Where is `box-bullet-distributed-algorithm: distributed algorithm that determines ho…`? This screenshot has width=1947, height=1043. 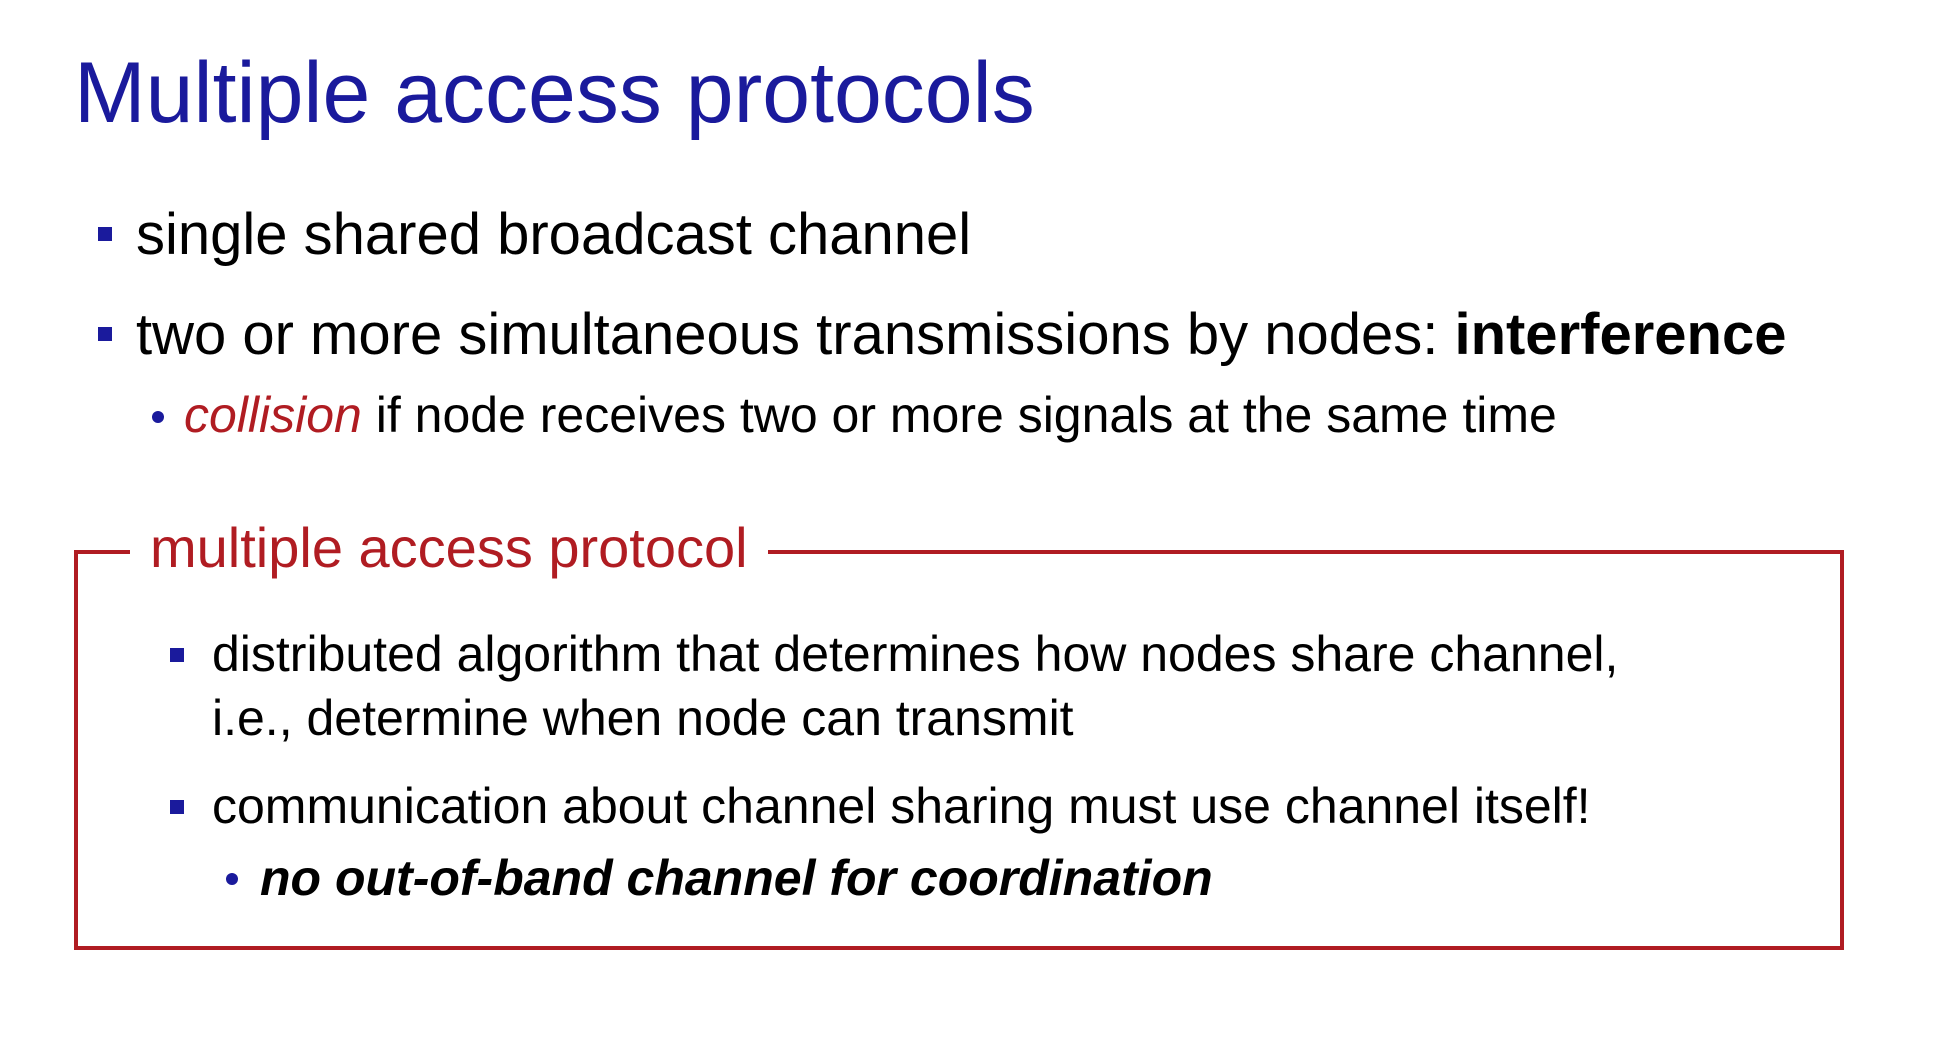 box-bullet-distributed-algorithm: distributed algorithm that determines ho… is located at coordinates (915, 654).